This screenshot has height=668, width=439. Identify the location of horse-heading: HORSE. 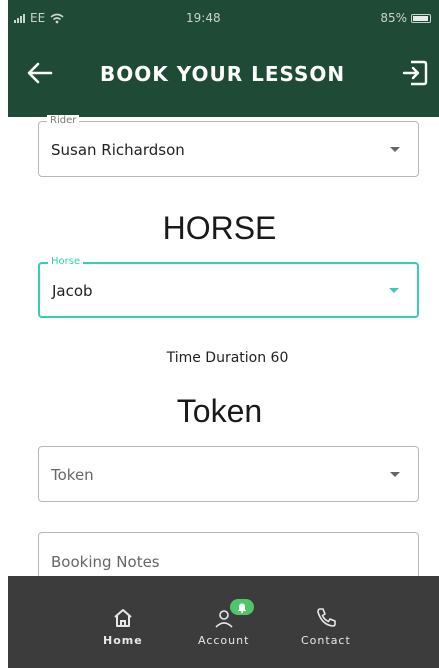
(219, 228).